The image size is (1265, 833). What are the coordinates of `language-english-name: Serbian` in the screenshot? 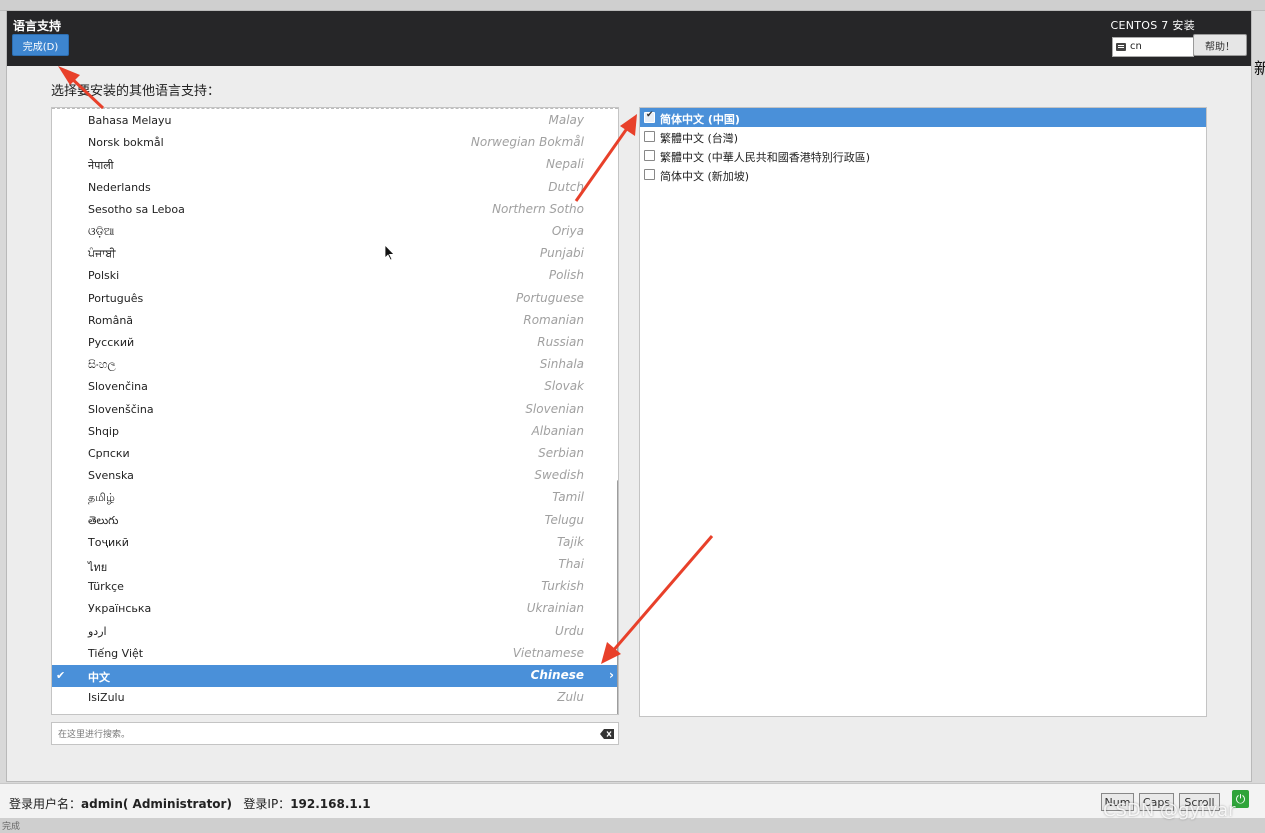 It's located at (561, 453).